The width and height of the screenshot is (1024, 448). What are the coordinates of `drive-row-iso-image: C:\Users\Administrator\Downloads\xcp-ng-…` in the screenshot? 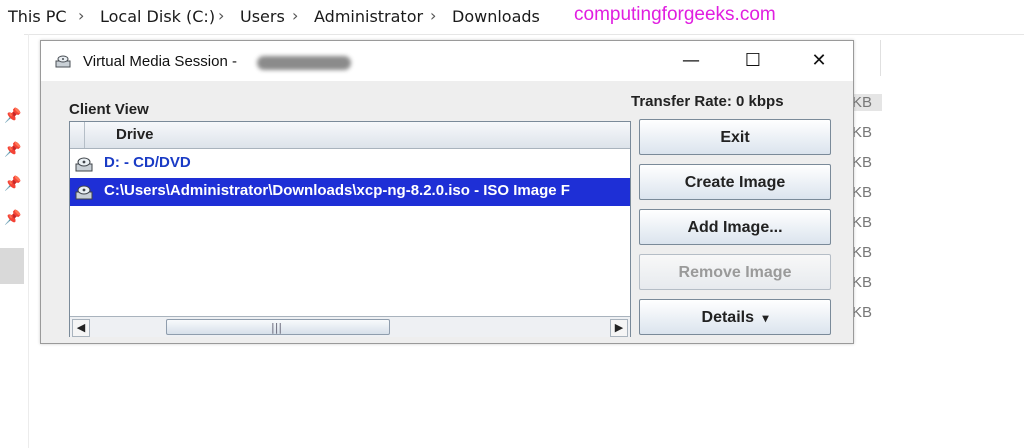 It's located at (350, 192).